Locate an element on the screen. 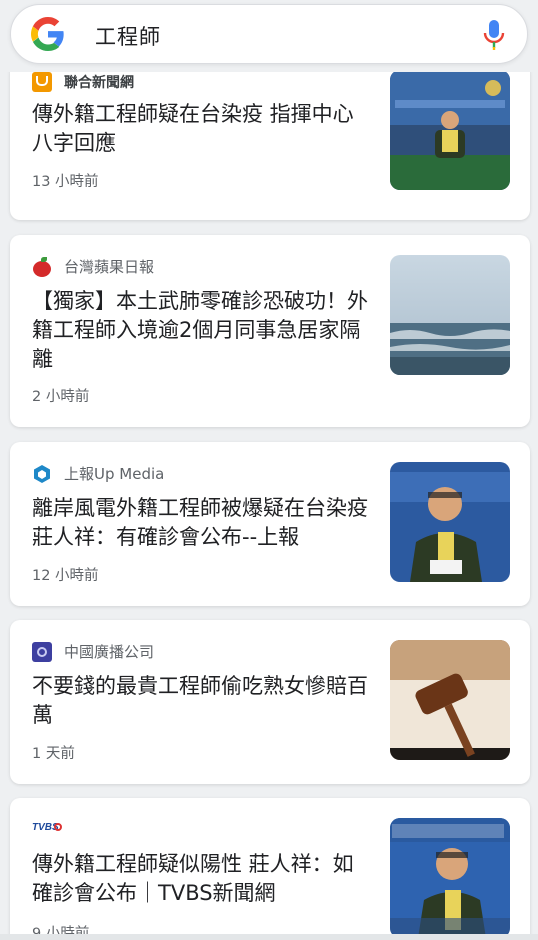 The image size is (538, 940). card-source: 上報Up Media is located at coordinates (98, 473).